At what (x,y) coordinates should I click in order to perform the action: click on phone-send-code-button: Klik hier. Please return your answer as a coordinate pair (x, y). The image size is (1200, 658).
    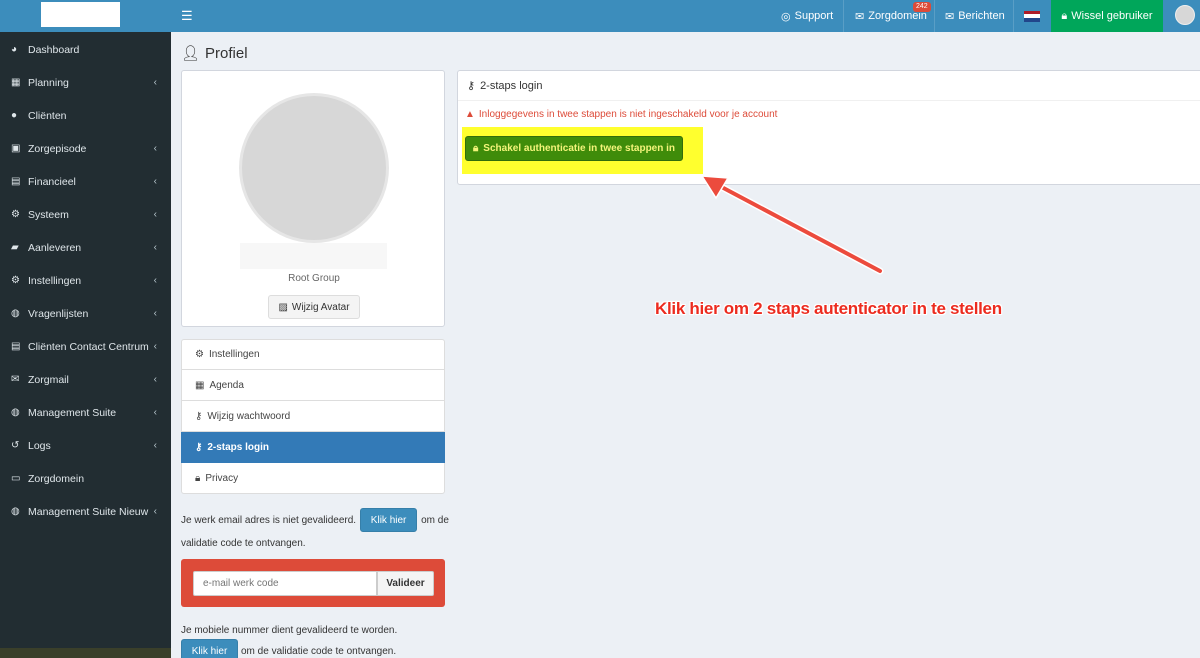
    Looking at the image, I should click on (209, 648).